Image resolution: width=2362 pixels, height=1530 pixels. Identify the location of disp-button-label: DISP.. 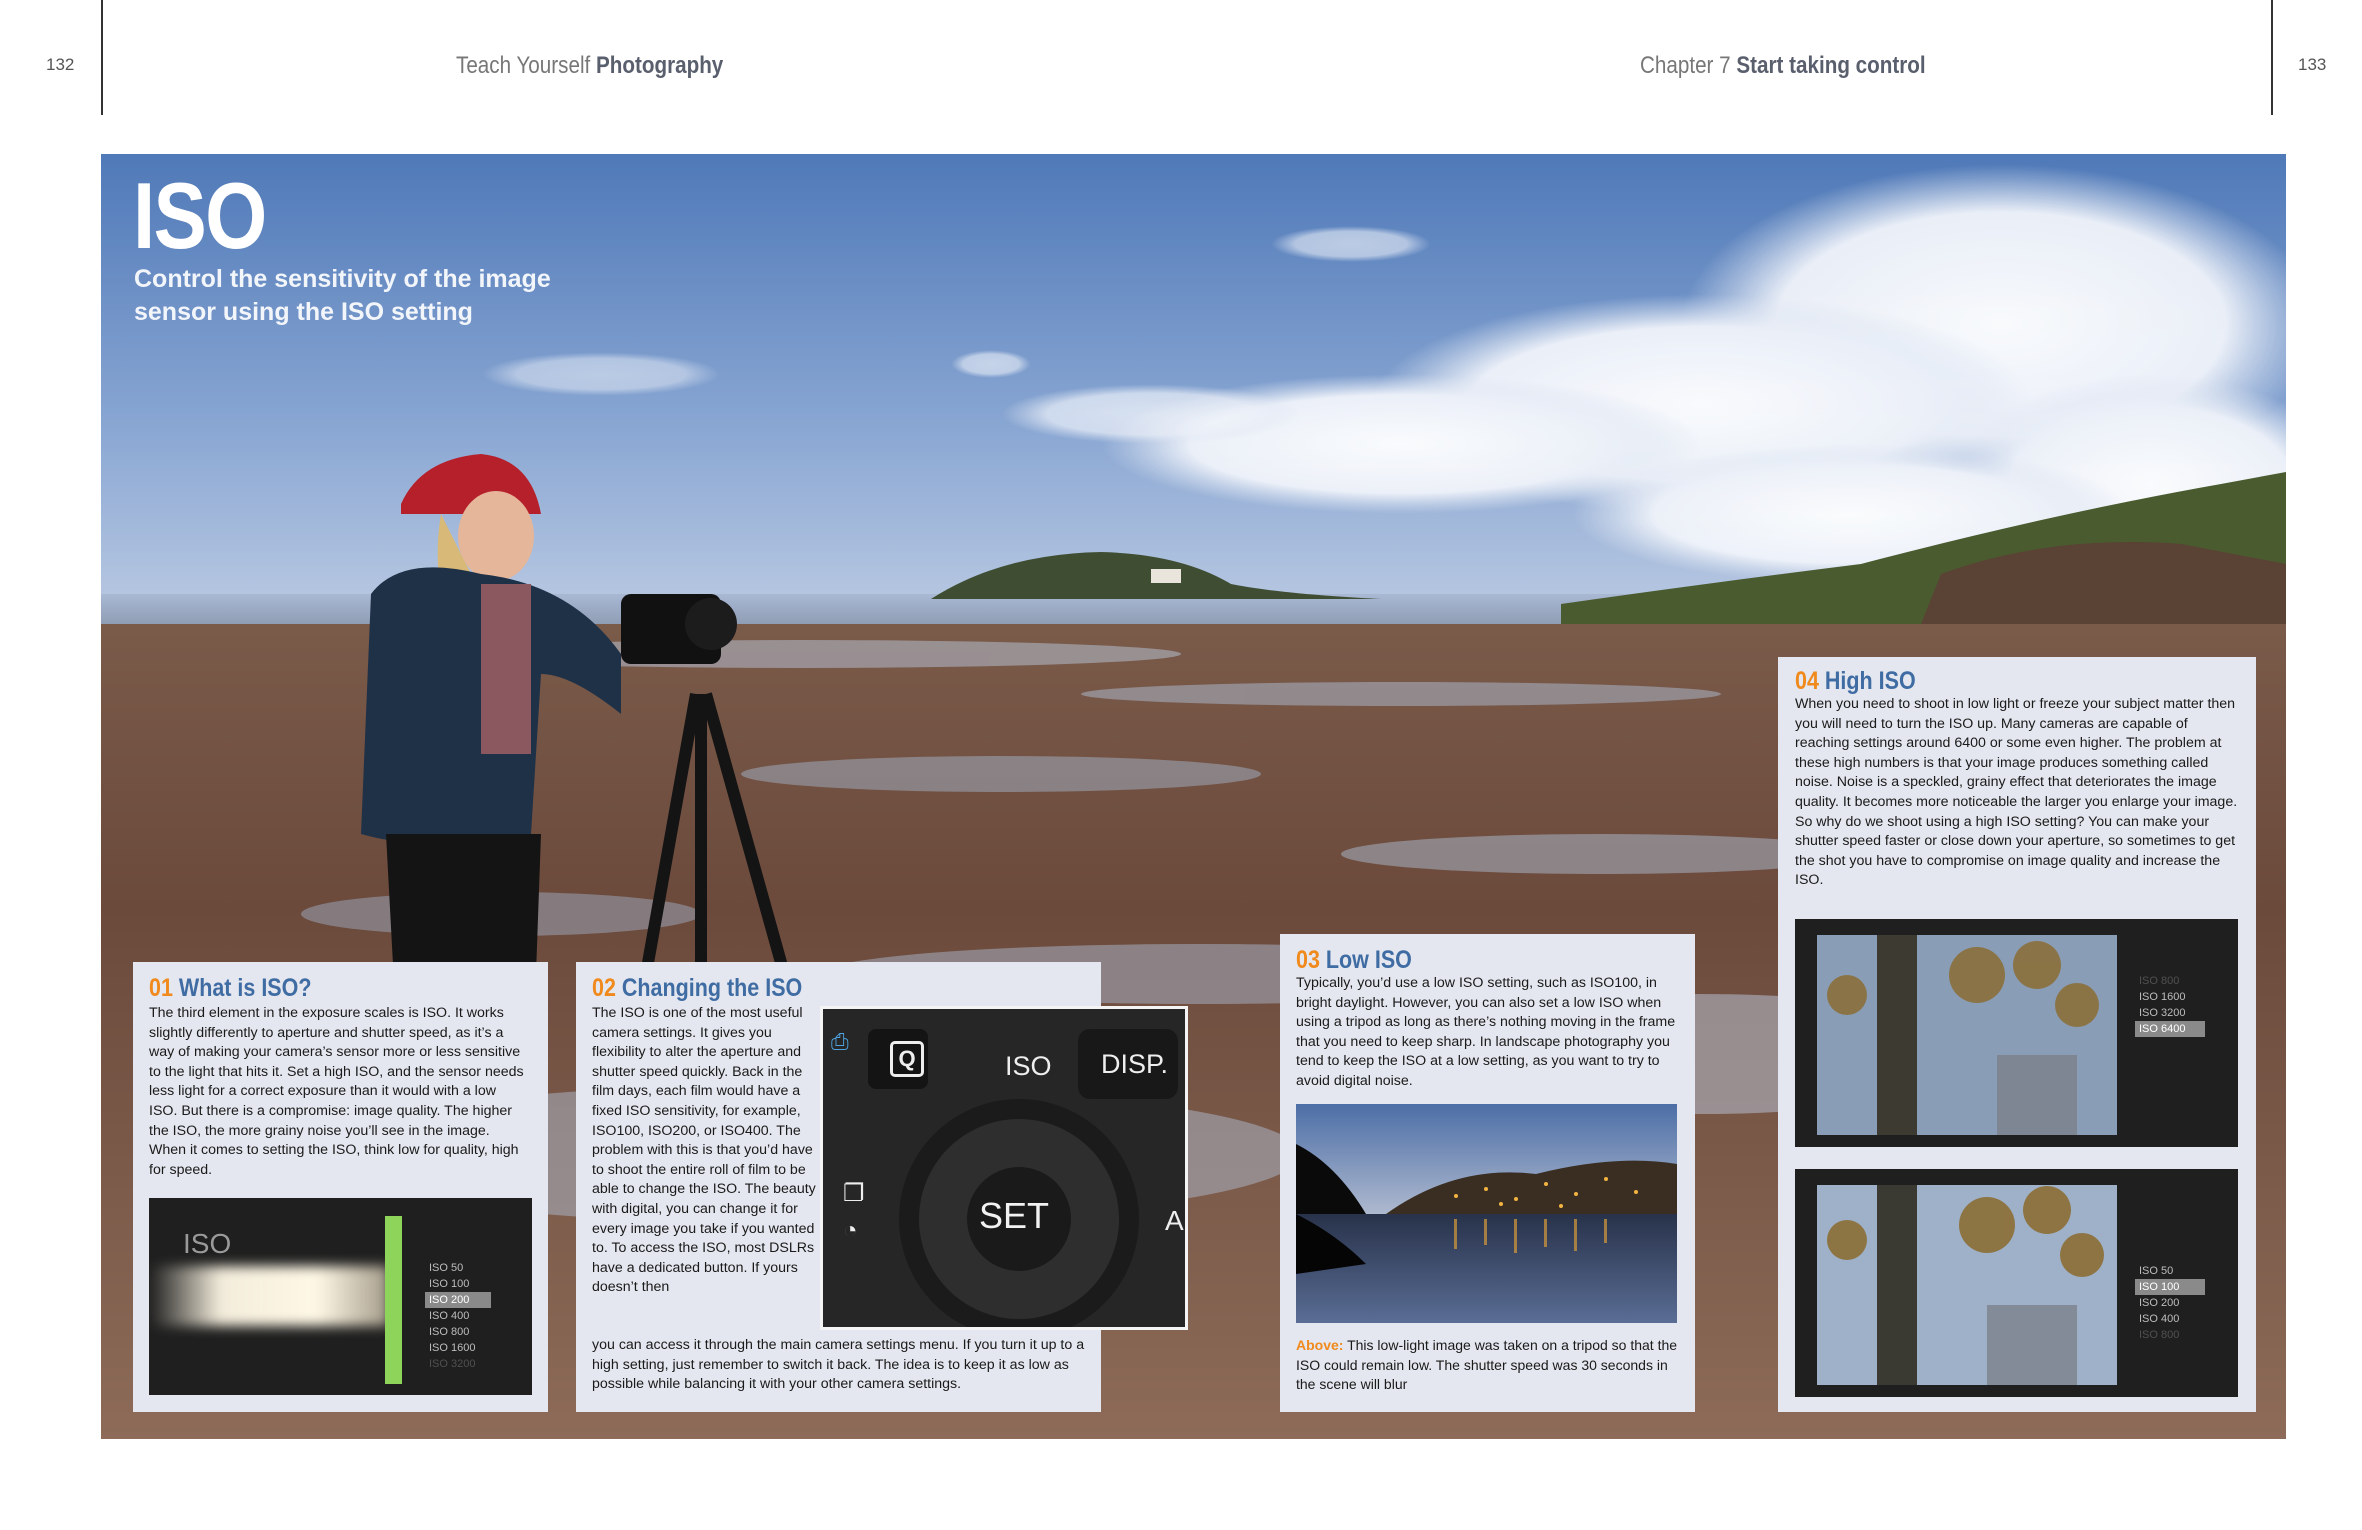
(1135, 1064).